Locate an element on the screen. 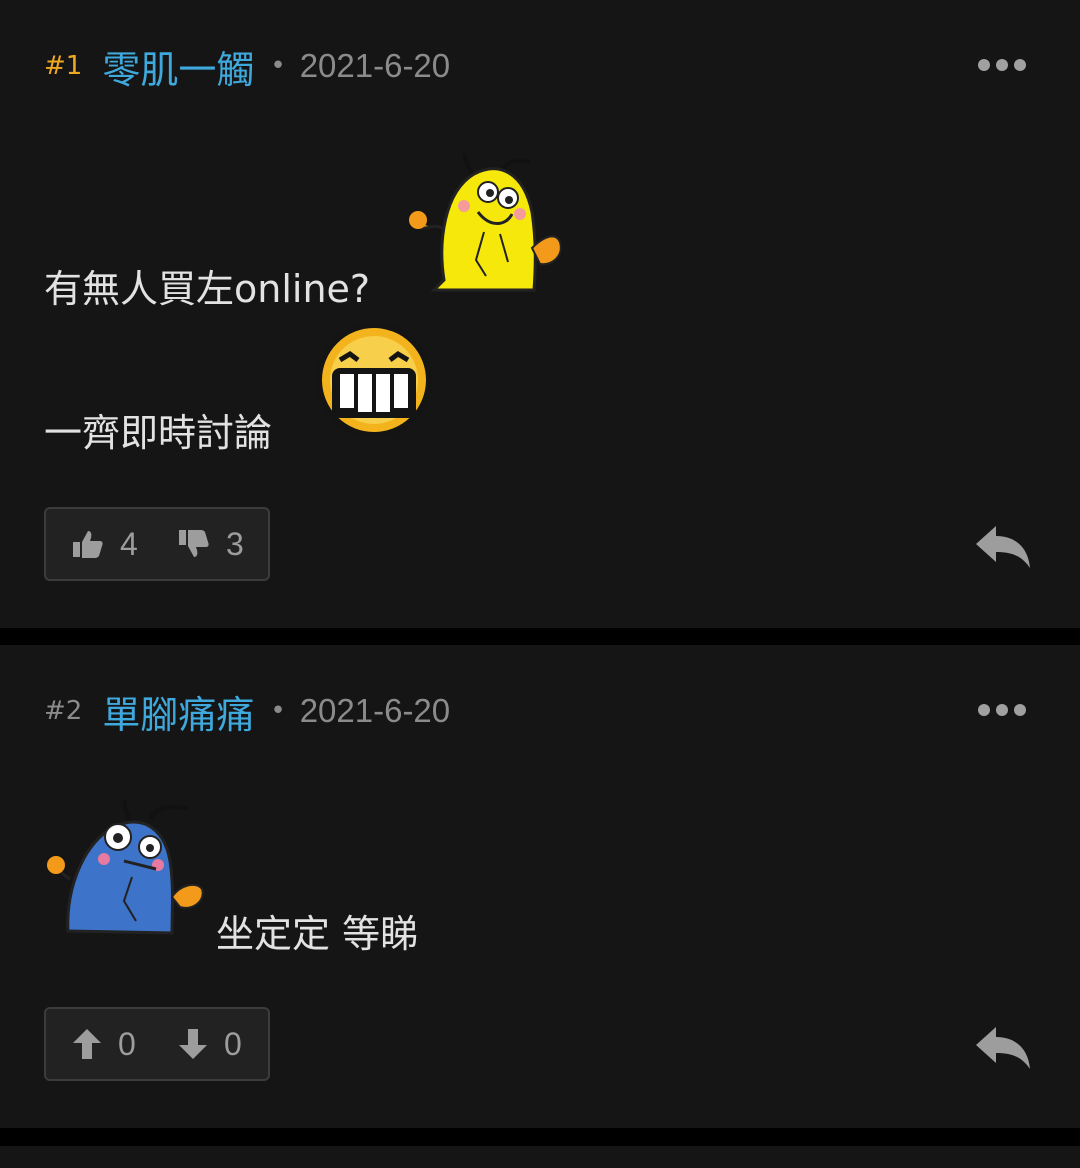  floor-number: #1 is located at coordinates (63, 66).